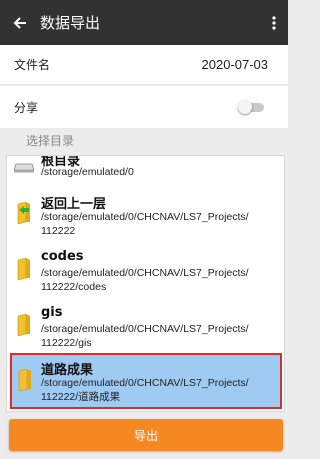  What do you see at coordinates (144, 107) in the screenshot?
I see `share-row: 分享` at bounding box center [144, 107].